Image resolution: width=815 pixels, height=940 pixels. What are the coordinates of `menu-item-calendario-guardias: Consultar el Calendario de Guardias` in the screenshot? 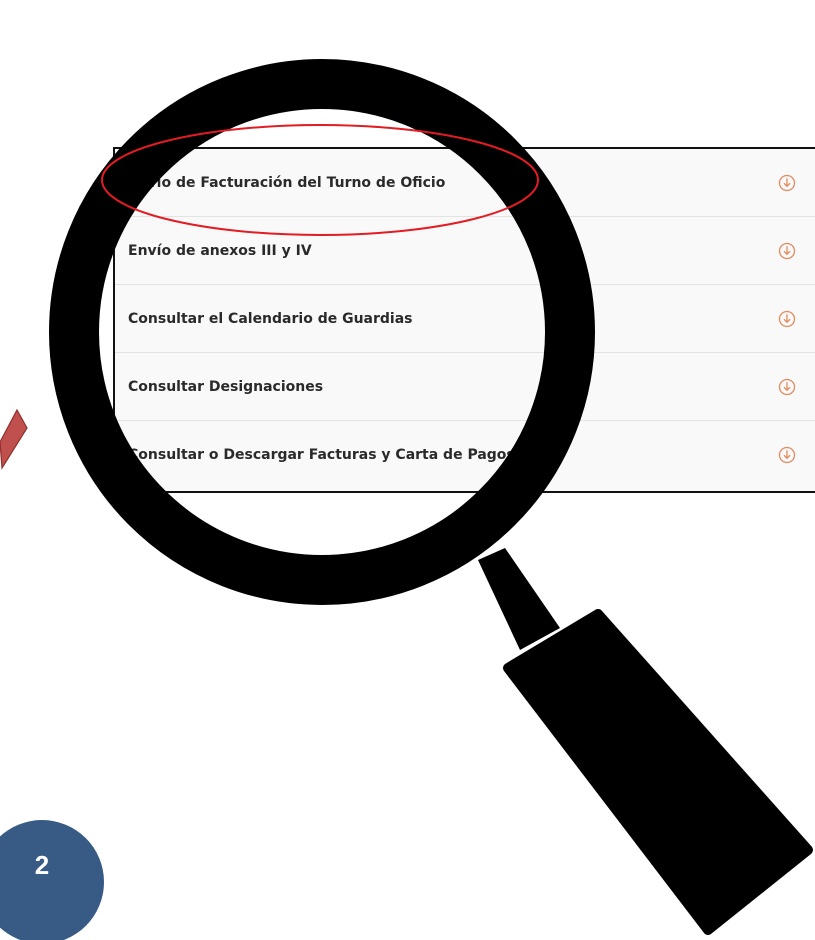 It's located at (465, 319).